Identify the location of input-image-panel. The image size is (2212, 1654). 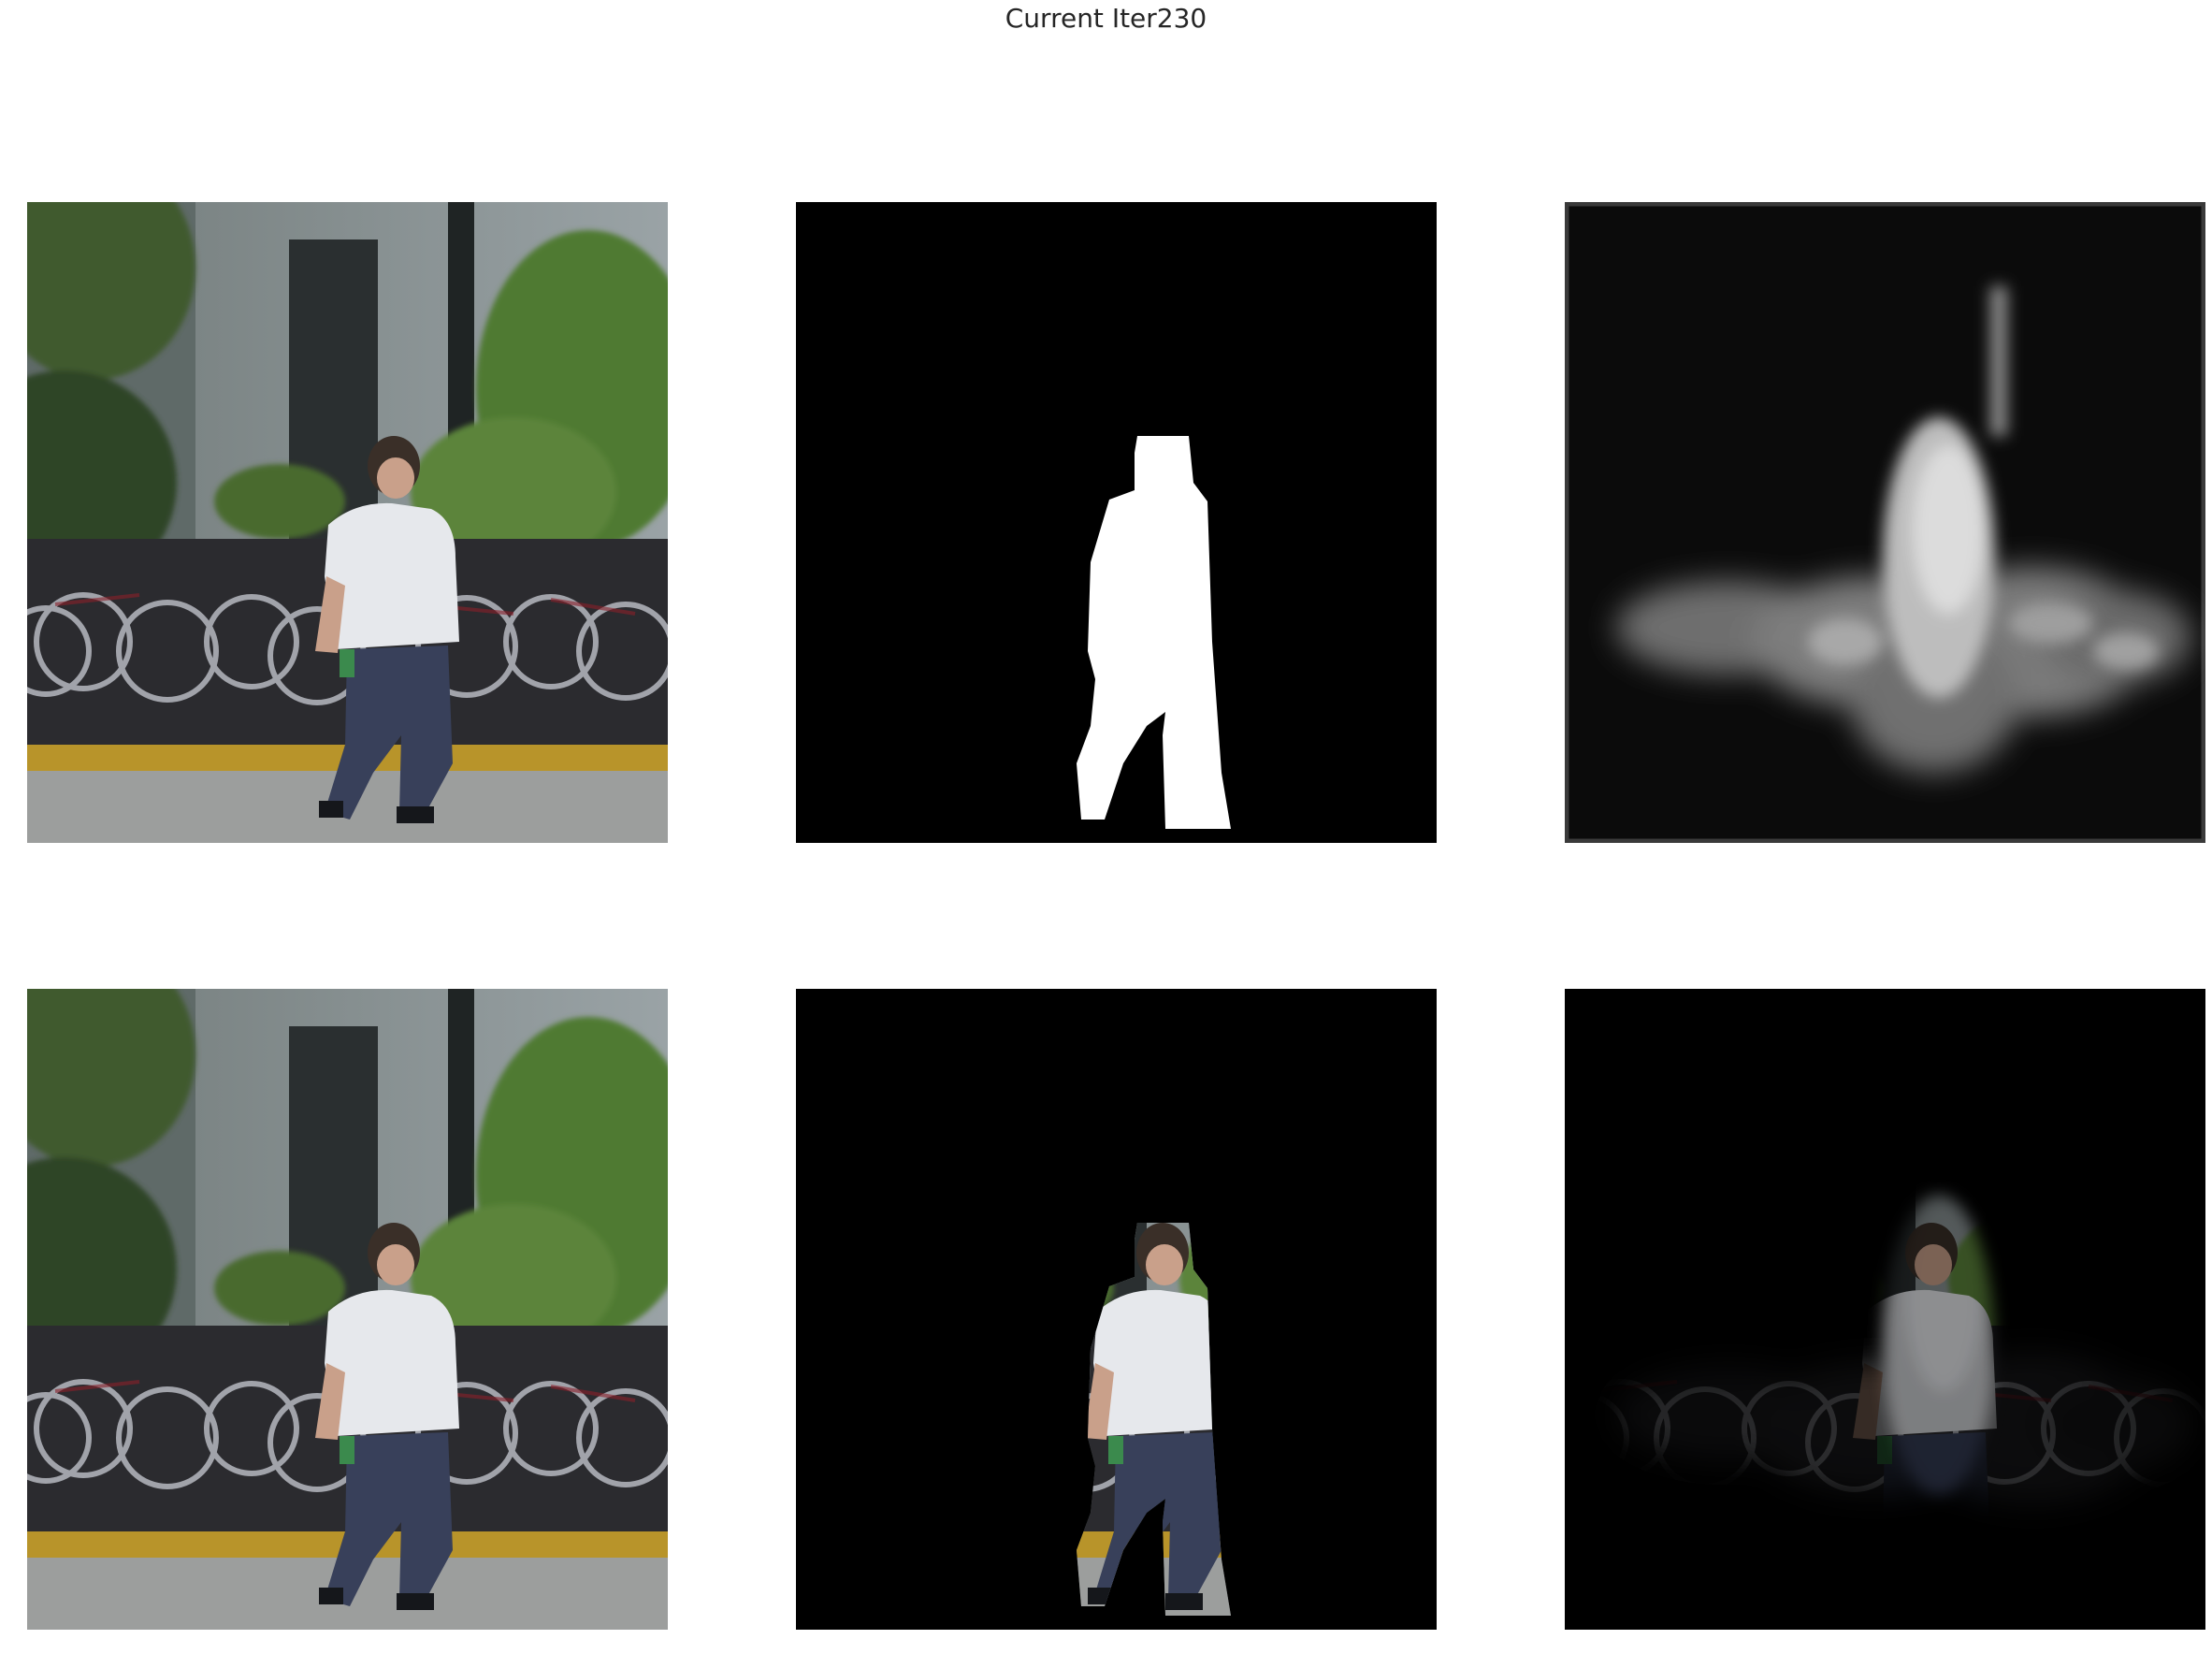
(348, 522).